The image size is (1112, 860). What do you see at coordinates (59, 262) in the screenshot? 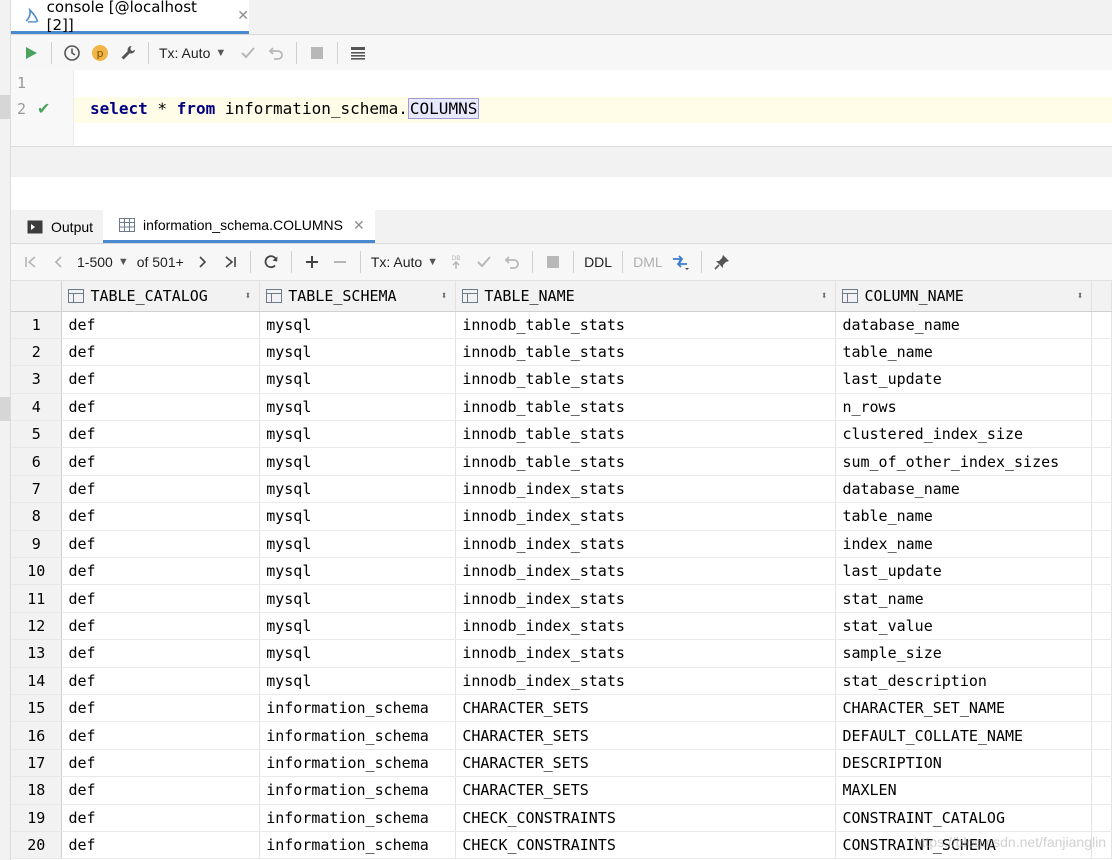
I see `previous-page-button` at bounding box center [59, 262].